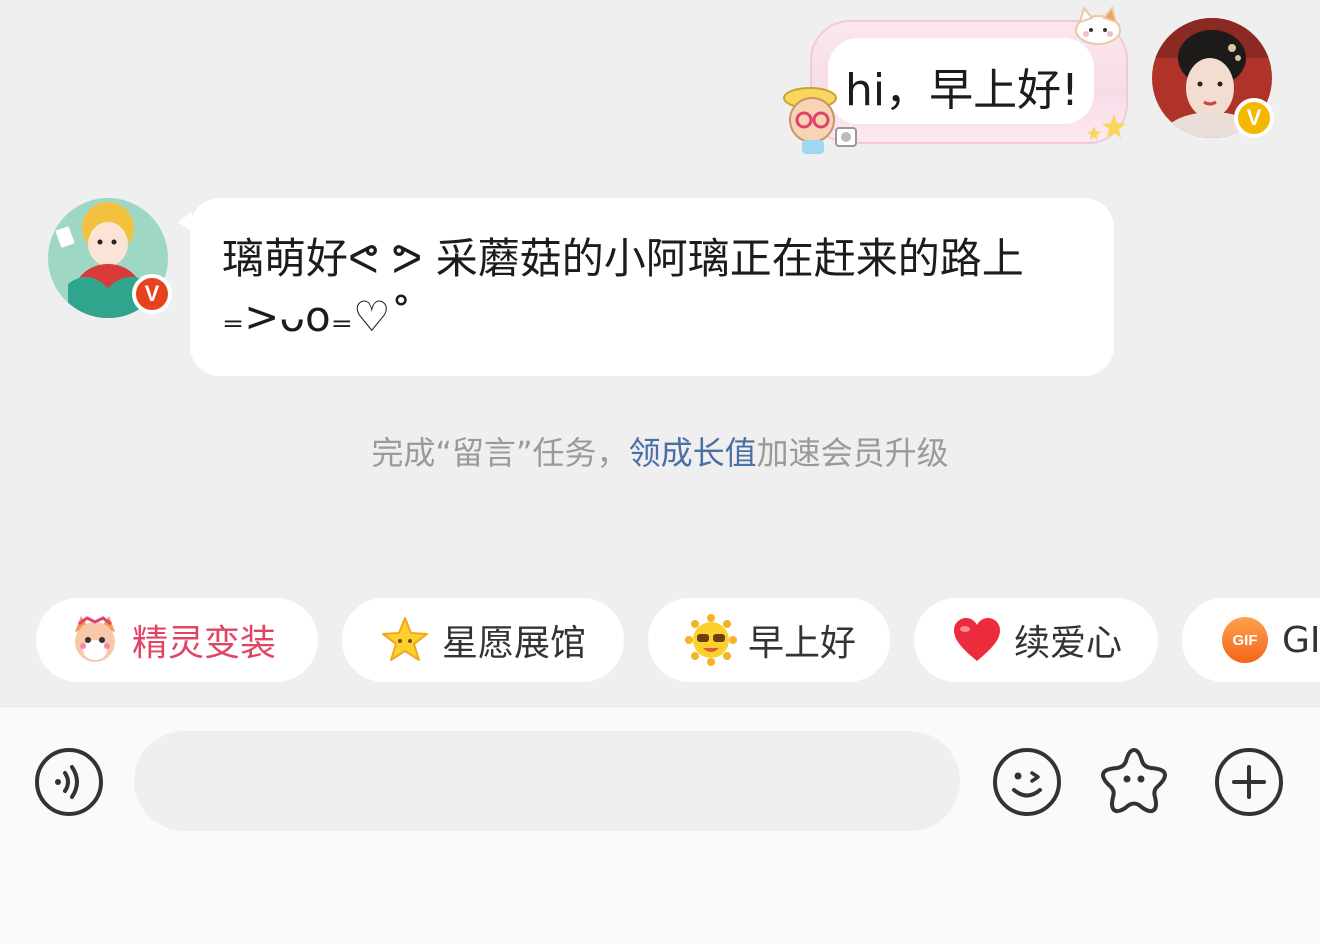 This screenshot has width=1320, height=944. Describe the element at coordinates (1301, 640) in the screenshot. I see `quick-reply-label: GI` at that location.